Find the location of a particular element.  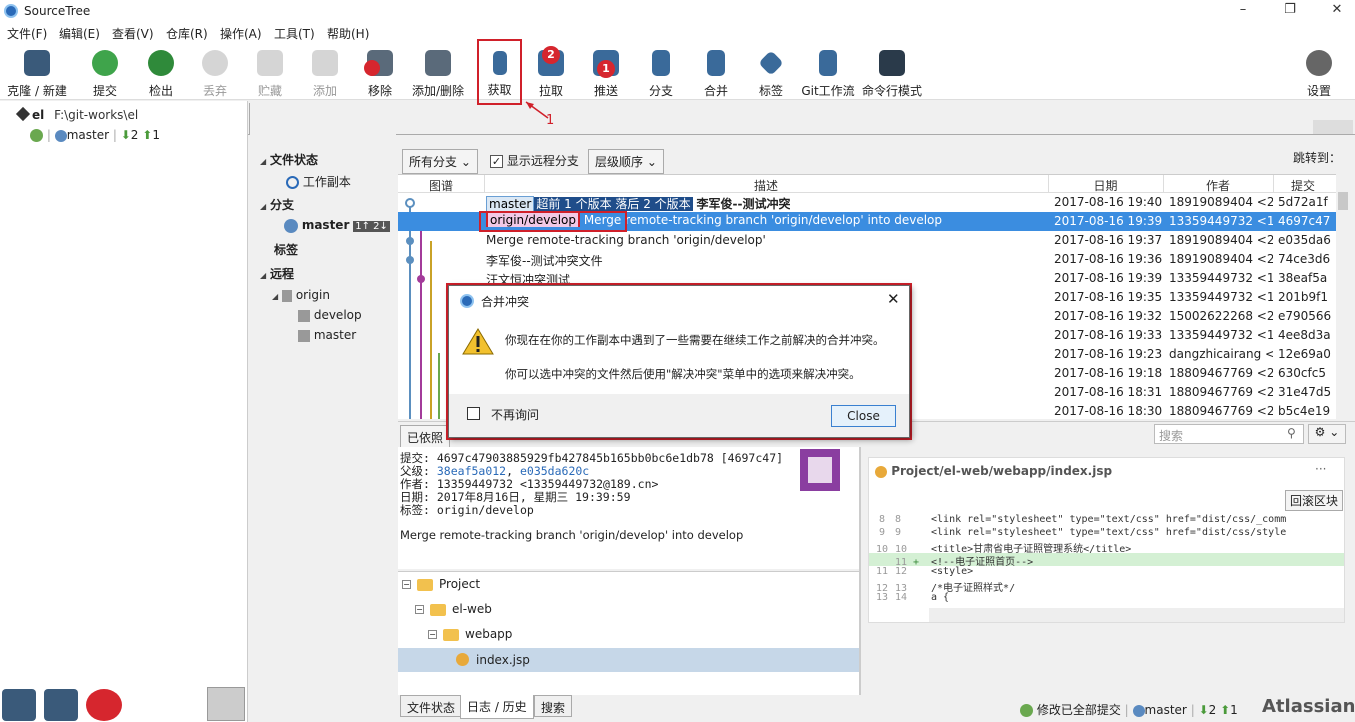

graph-controls: 所有分支 ⌄ ✓ 显示远程分支 层级顺序 ⌄ 跳转到： is located at coordinates (876, 160).